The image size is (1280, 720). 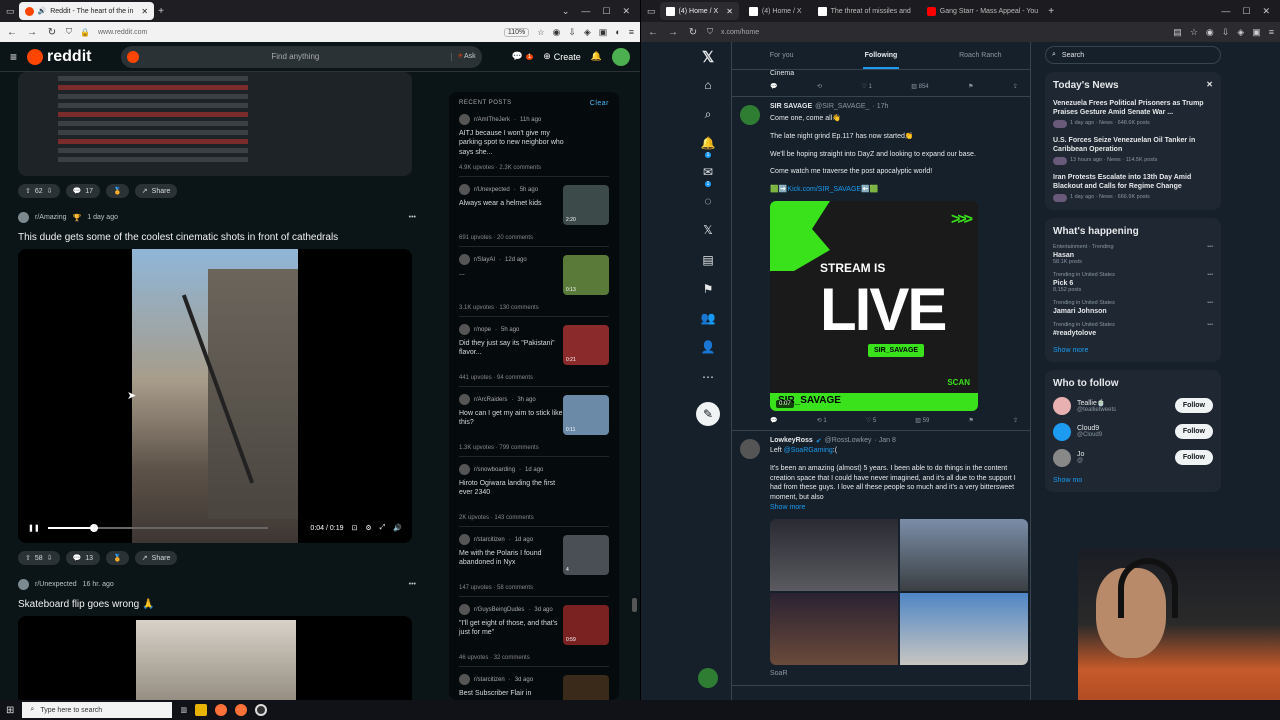 I want to click on subreddit-name: r/ArcRaiders, so click(x=490, y=400).